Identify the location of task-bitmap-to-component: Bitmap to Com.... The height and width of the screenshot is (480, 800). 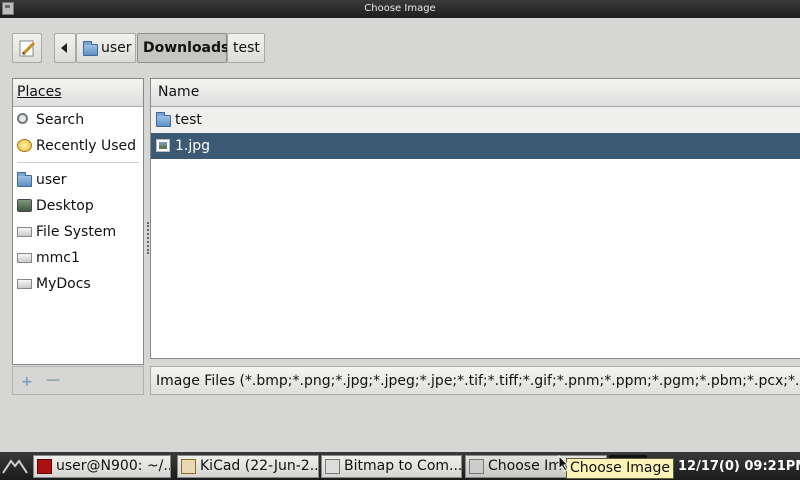
(391, 466).